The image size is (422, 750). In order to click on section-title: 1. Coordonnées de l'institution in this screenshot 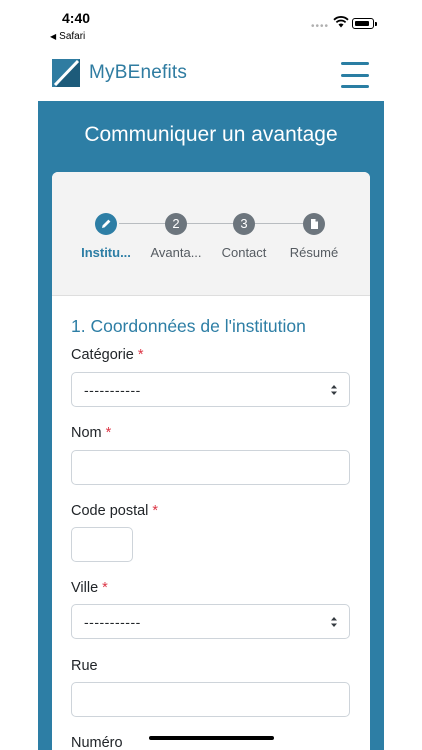, I will do `click(188, 326)`.